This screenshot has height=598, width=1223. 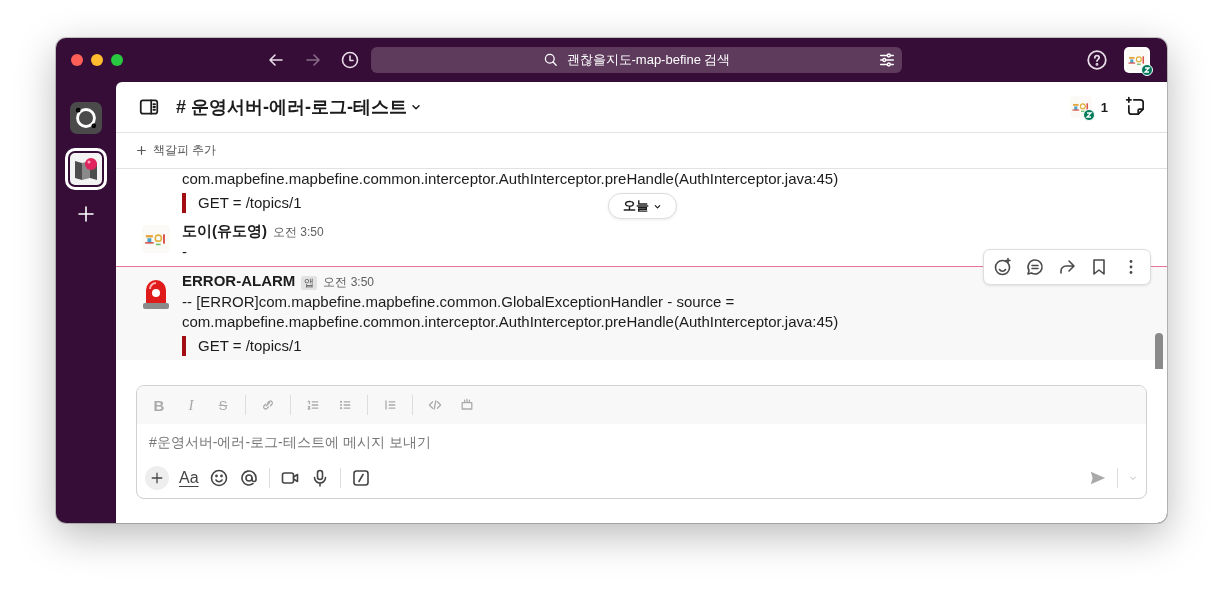 I want to click on add-bookmark-button: 책갈피 추가, so click(x=176, y=150).